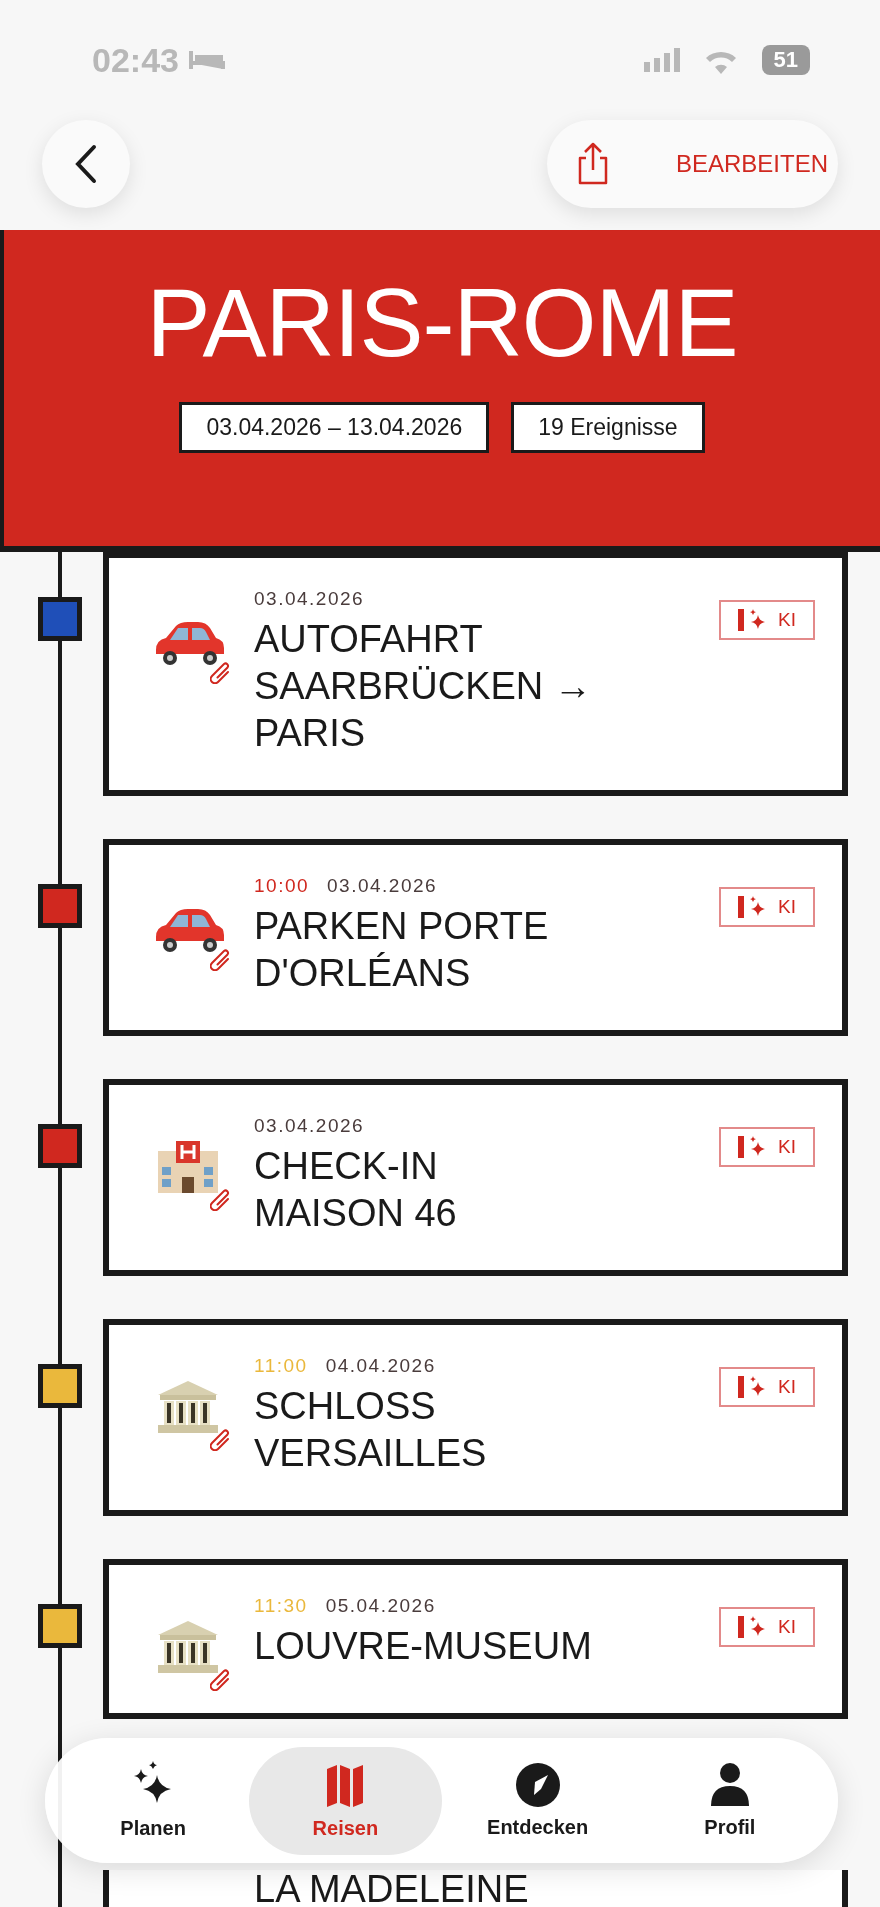  Describe the element at coordinates (423, 1646) in the screenshot. I see `event-title: LOUVRE-MUSEUM` at that location.